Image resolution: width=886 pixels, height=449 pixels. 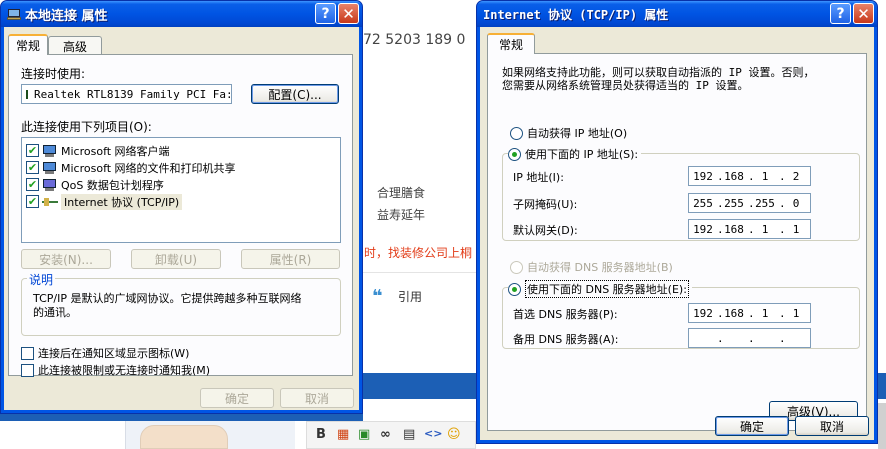 What do you see at coordinates (796, 313) in the screenshot?
I see `dns1-octet-4: 1` at bounding box center [796, 313].